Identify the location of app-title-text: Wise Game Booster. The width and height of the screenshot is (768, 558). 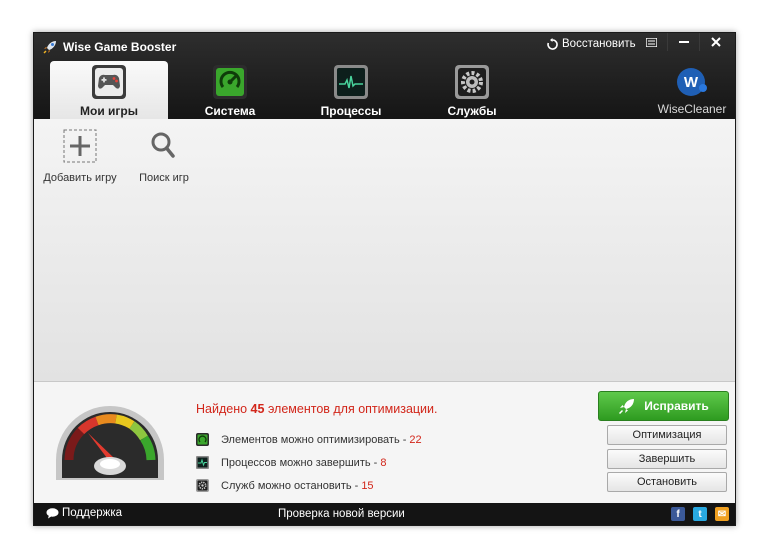
(120, 47).